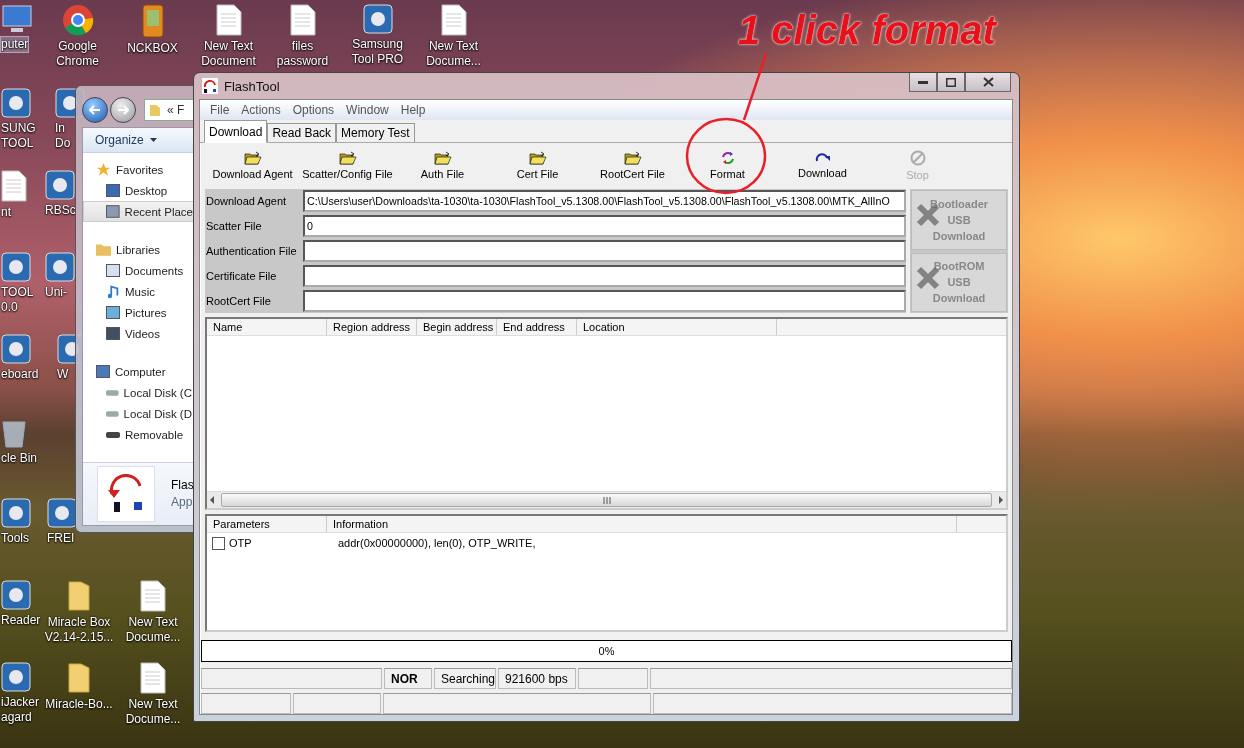 The width and height of the screenshot is (1244, 748). I want to click on toolbar-button: RootCert File, so click(632, 165).